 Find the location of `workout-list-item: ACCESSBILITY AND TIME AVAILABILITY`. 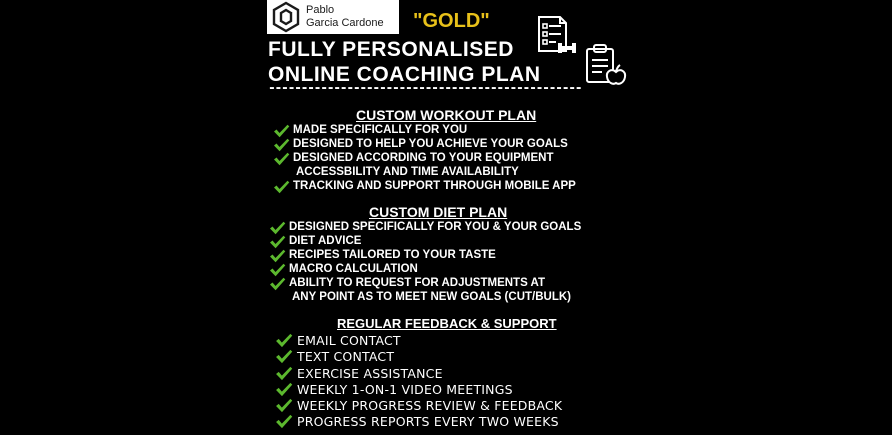

workout-list-item: ACCESSBILITY AND TIME AVAILABILITY is located at coordinates (424, 173).